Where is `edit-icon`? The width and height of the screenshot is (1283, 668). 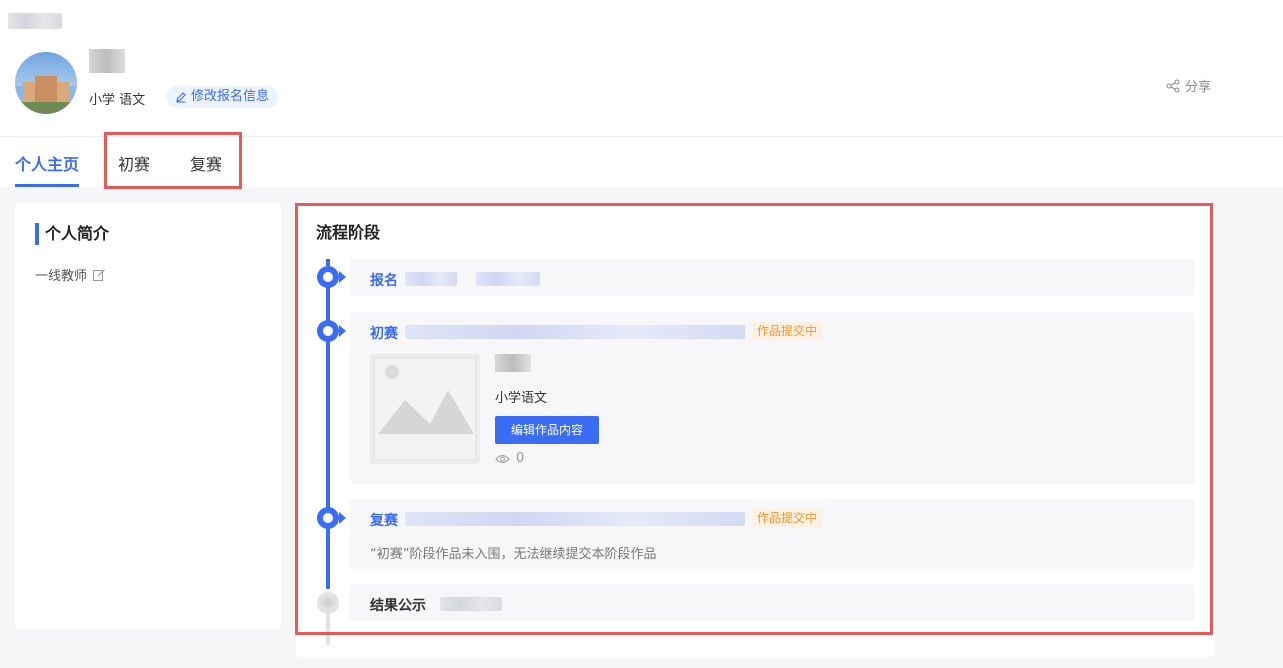
edit-icon is located at coordinates (99, 275).